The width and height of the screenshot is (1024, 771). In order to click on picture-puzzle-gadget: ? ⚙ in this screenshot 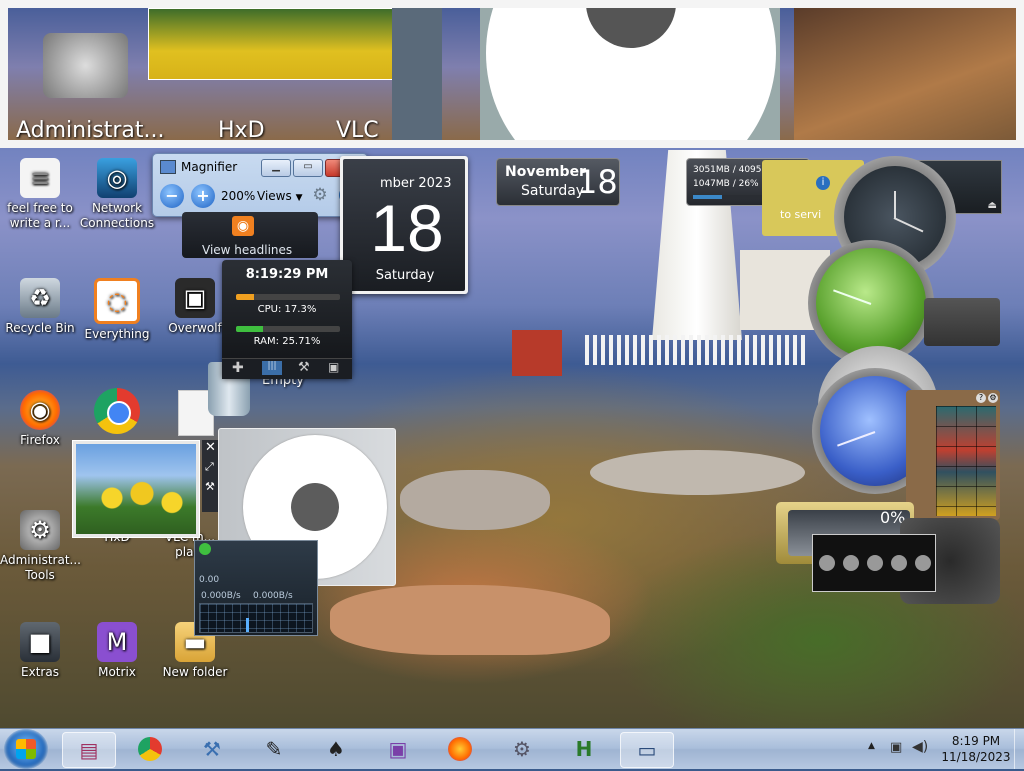, I will do `click(953, 455)`.